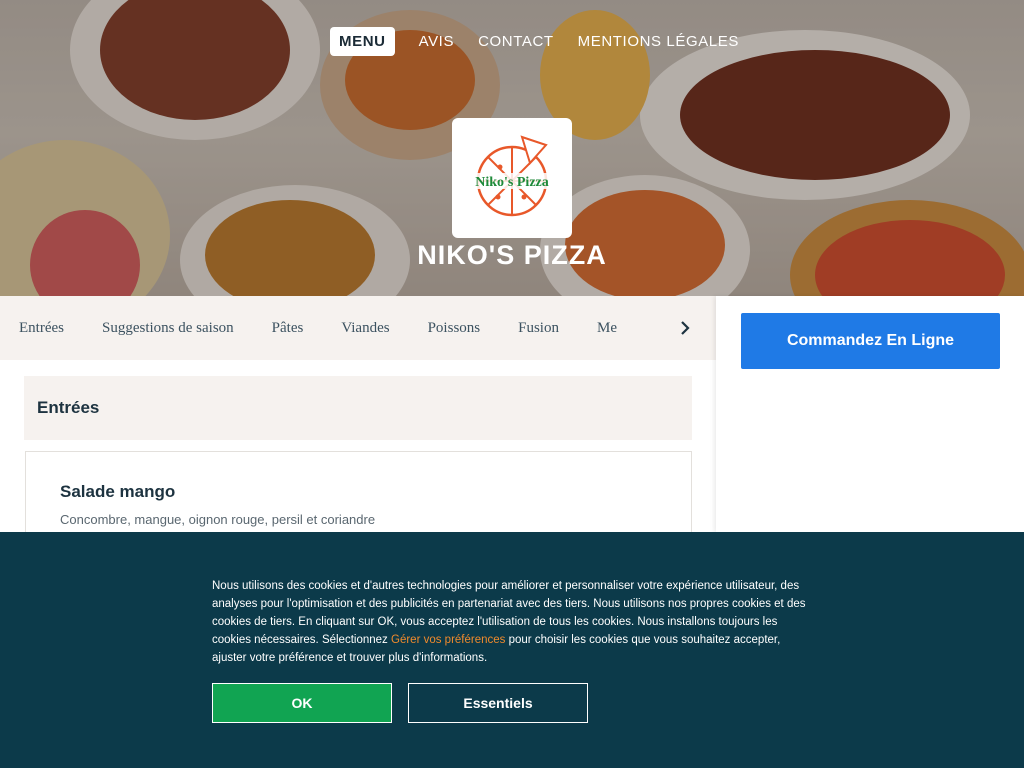  Describe the element at coordinates (288, 328) in the screenshot. I see `category-pates: Pâtes` at that location.